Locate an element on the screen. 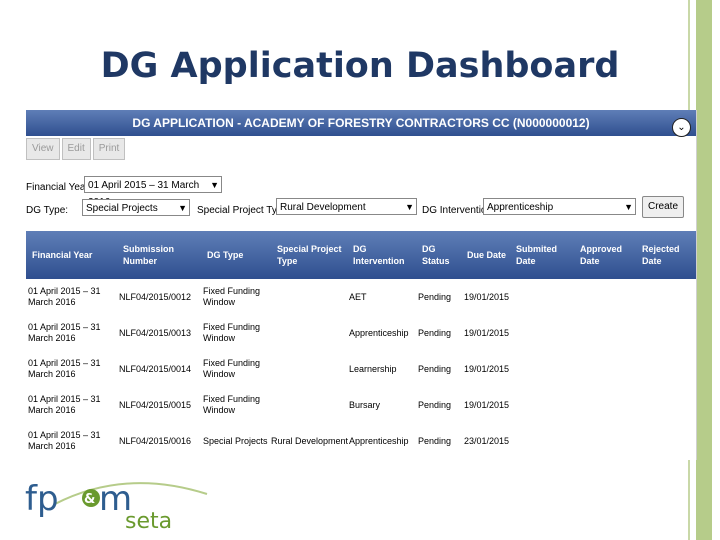 The width and height of the screenshot is (720, 540). column-header: DG Intervention is located at coordinates (383, 255).